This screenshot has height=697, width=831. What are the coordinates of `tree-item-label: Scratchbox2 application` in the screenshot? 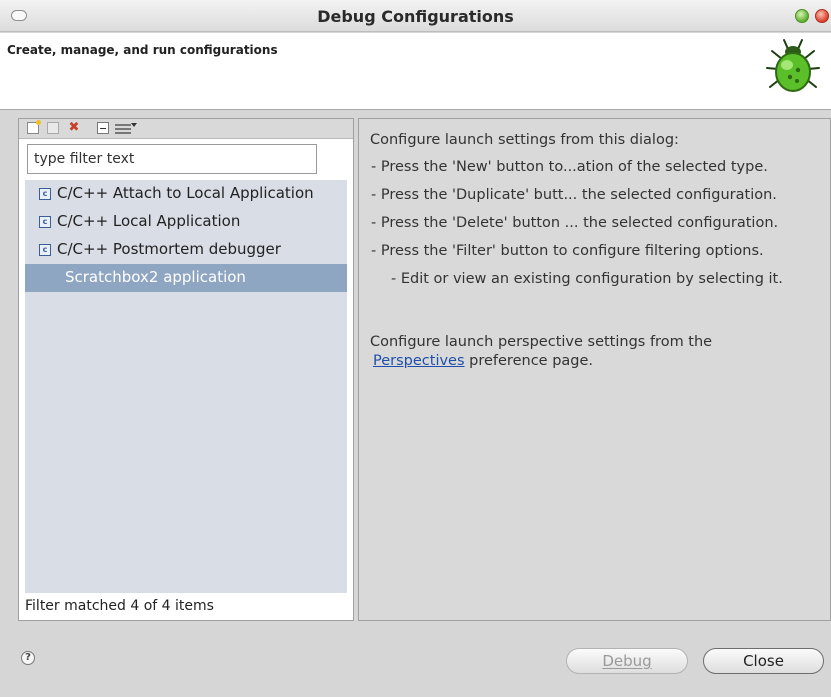 It's located at (155, 277).